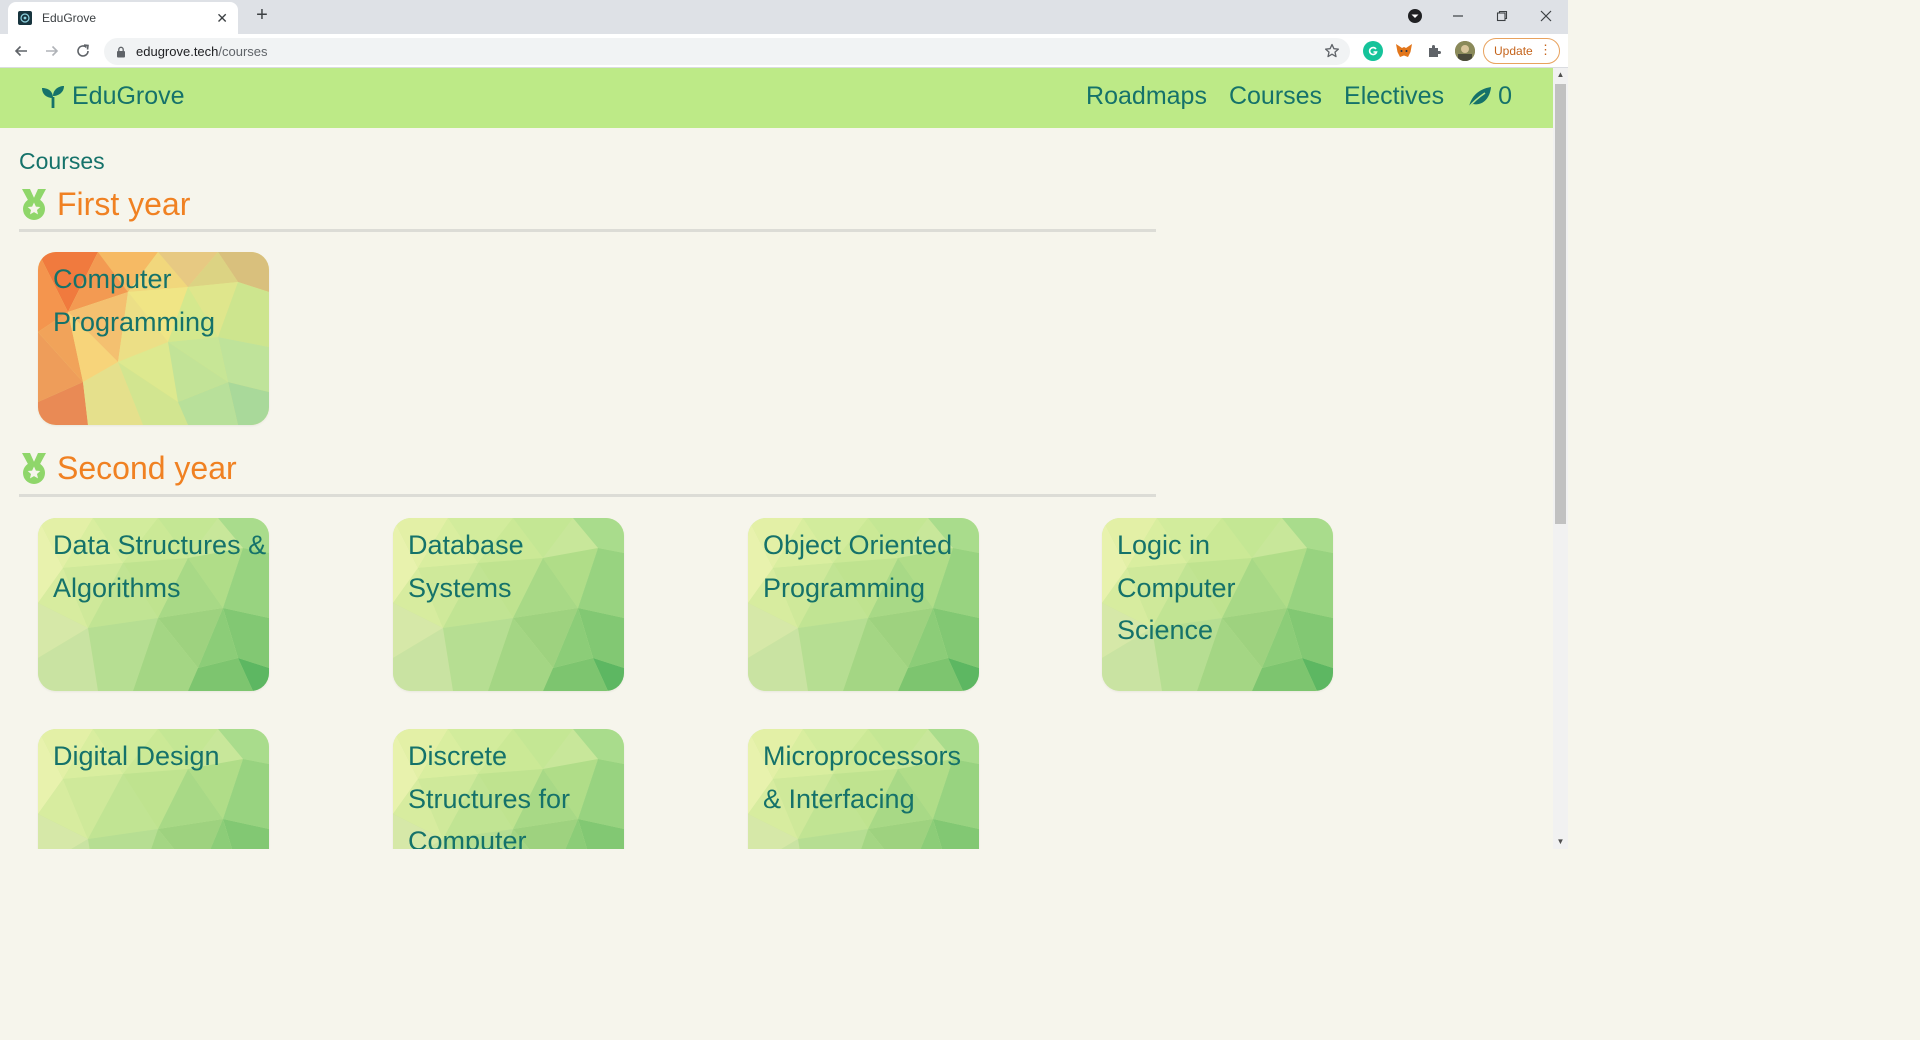  Describe the element at coordinates (508, 604) in the screenshot. I see `course-card-database-systems: Database Systems` at that location.